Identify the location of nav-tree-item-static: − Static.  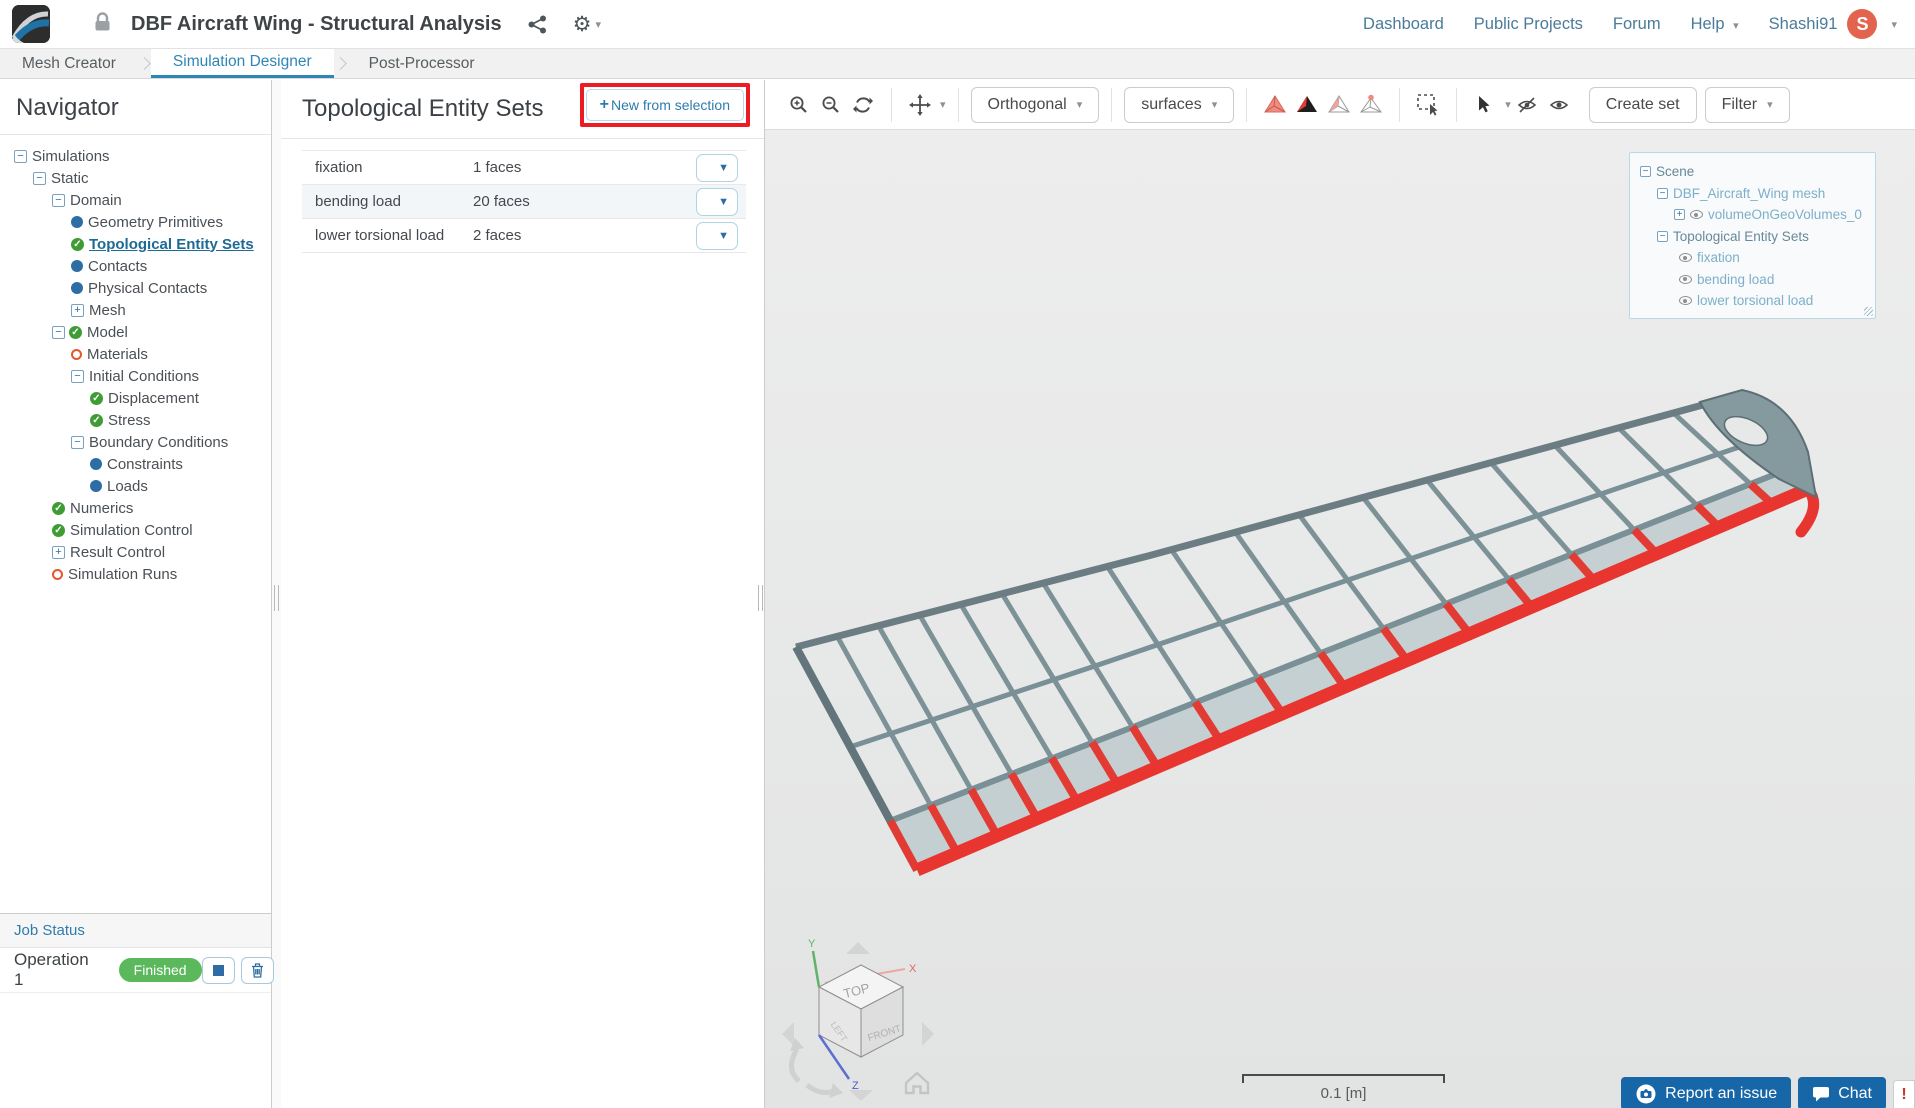
(135, 178).